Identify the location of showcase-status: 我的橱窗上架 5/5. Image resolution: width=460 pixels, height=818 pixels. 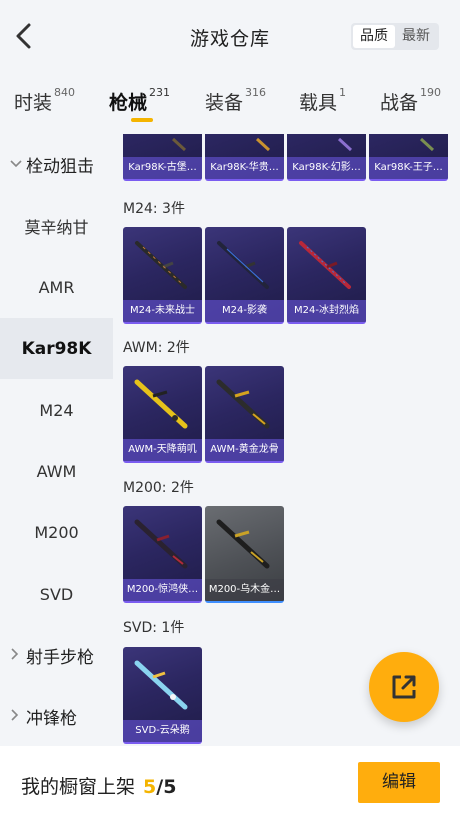
(98, 785).